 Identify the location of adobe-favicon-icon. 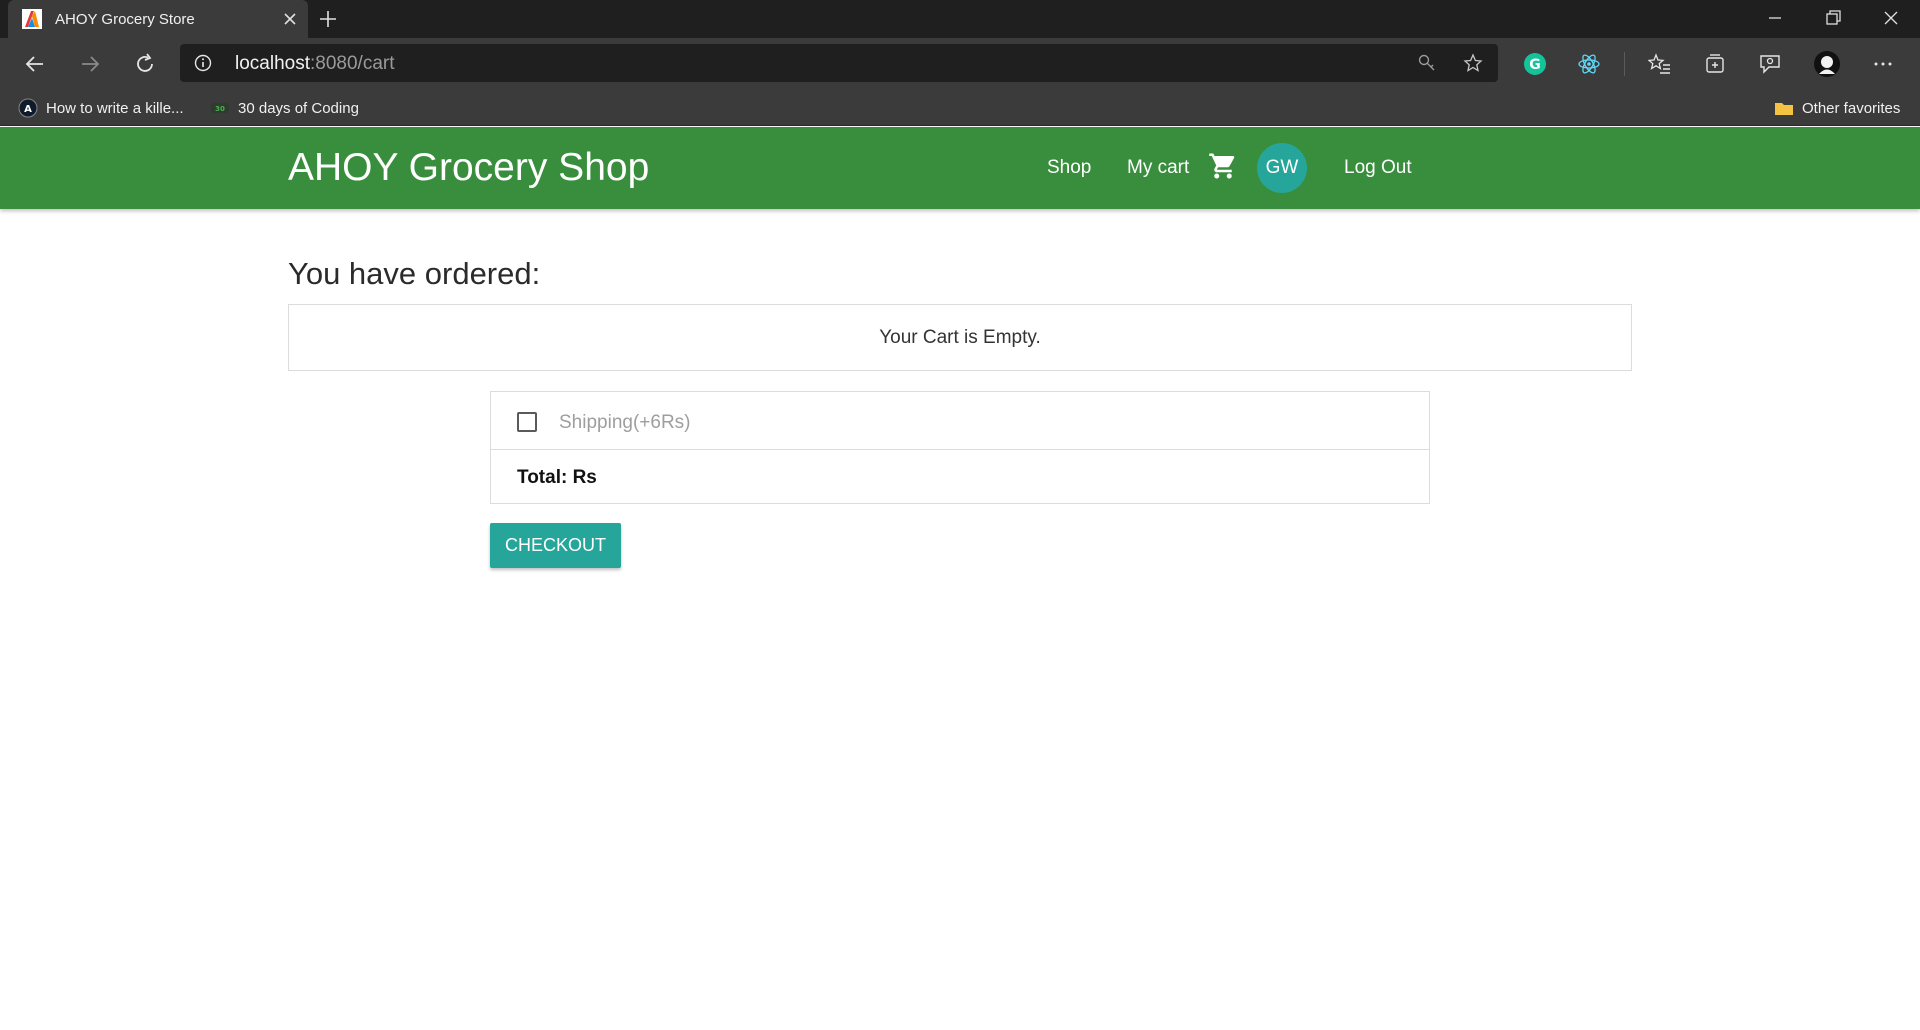
(32, 19).